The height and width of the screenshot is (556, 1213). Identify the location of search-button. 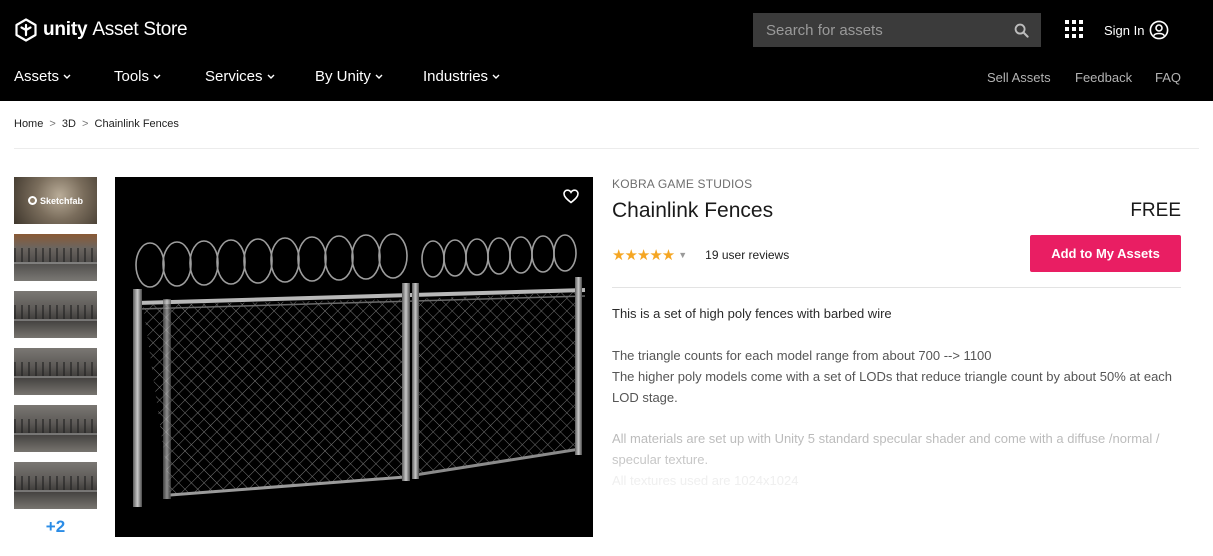
(1021, 30).